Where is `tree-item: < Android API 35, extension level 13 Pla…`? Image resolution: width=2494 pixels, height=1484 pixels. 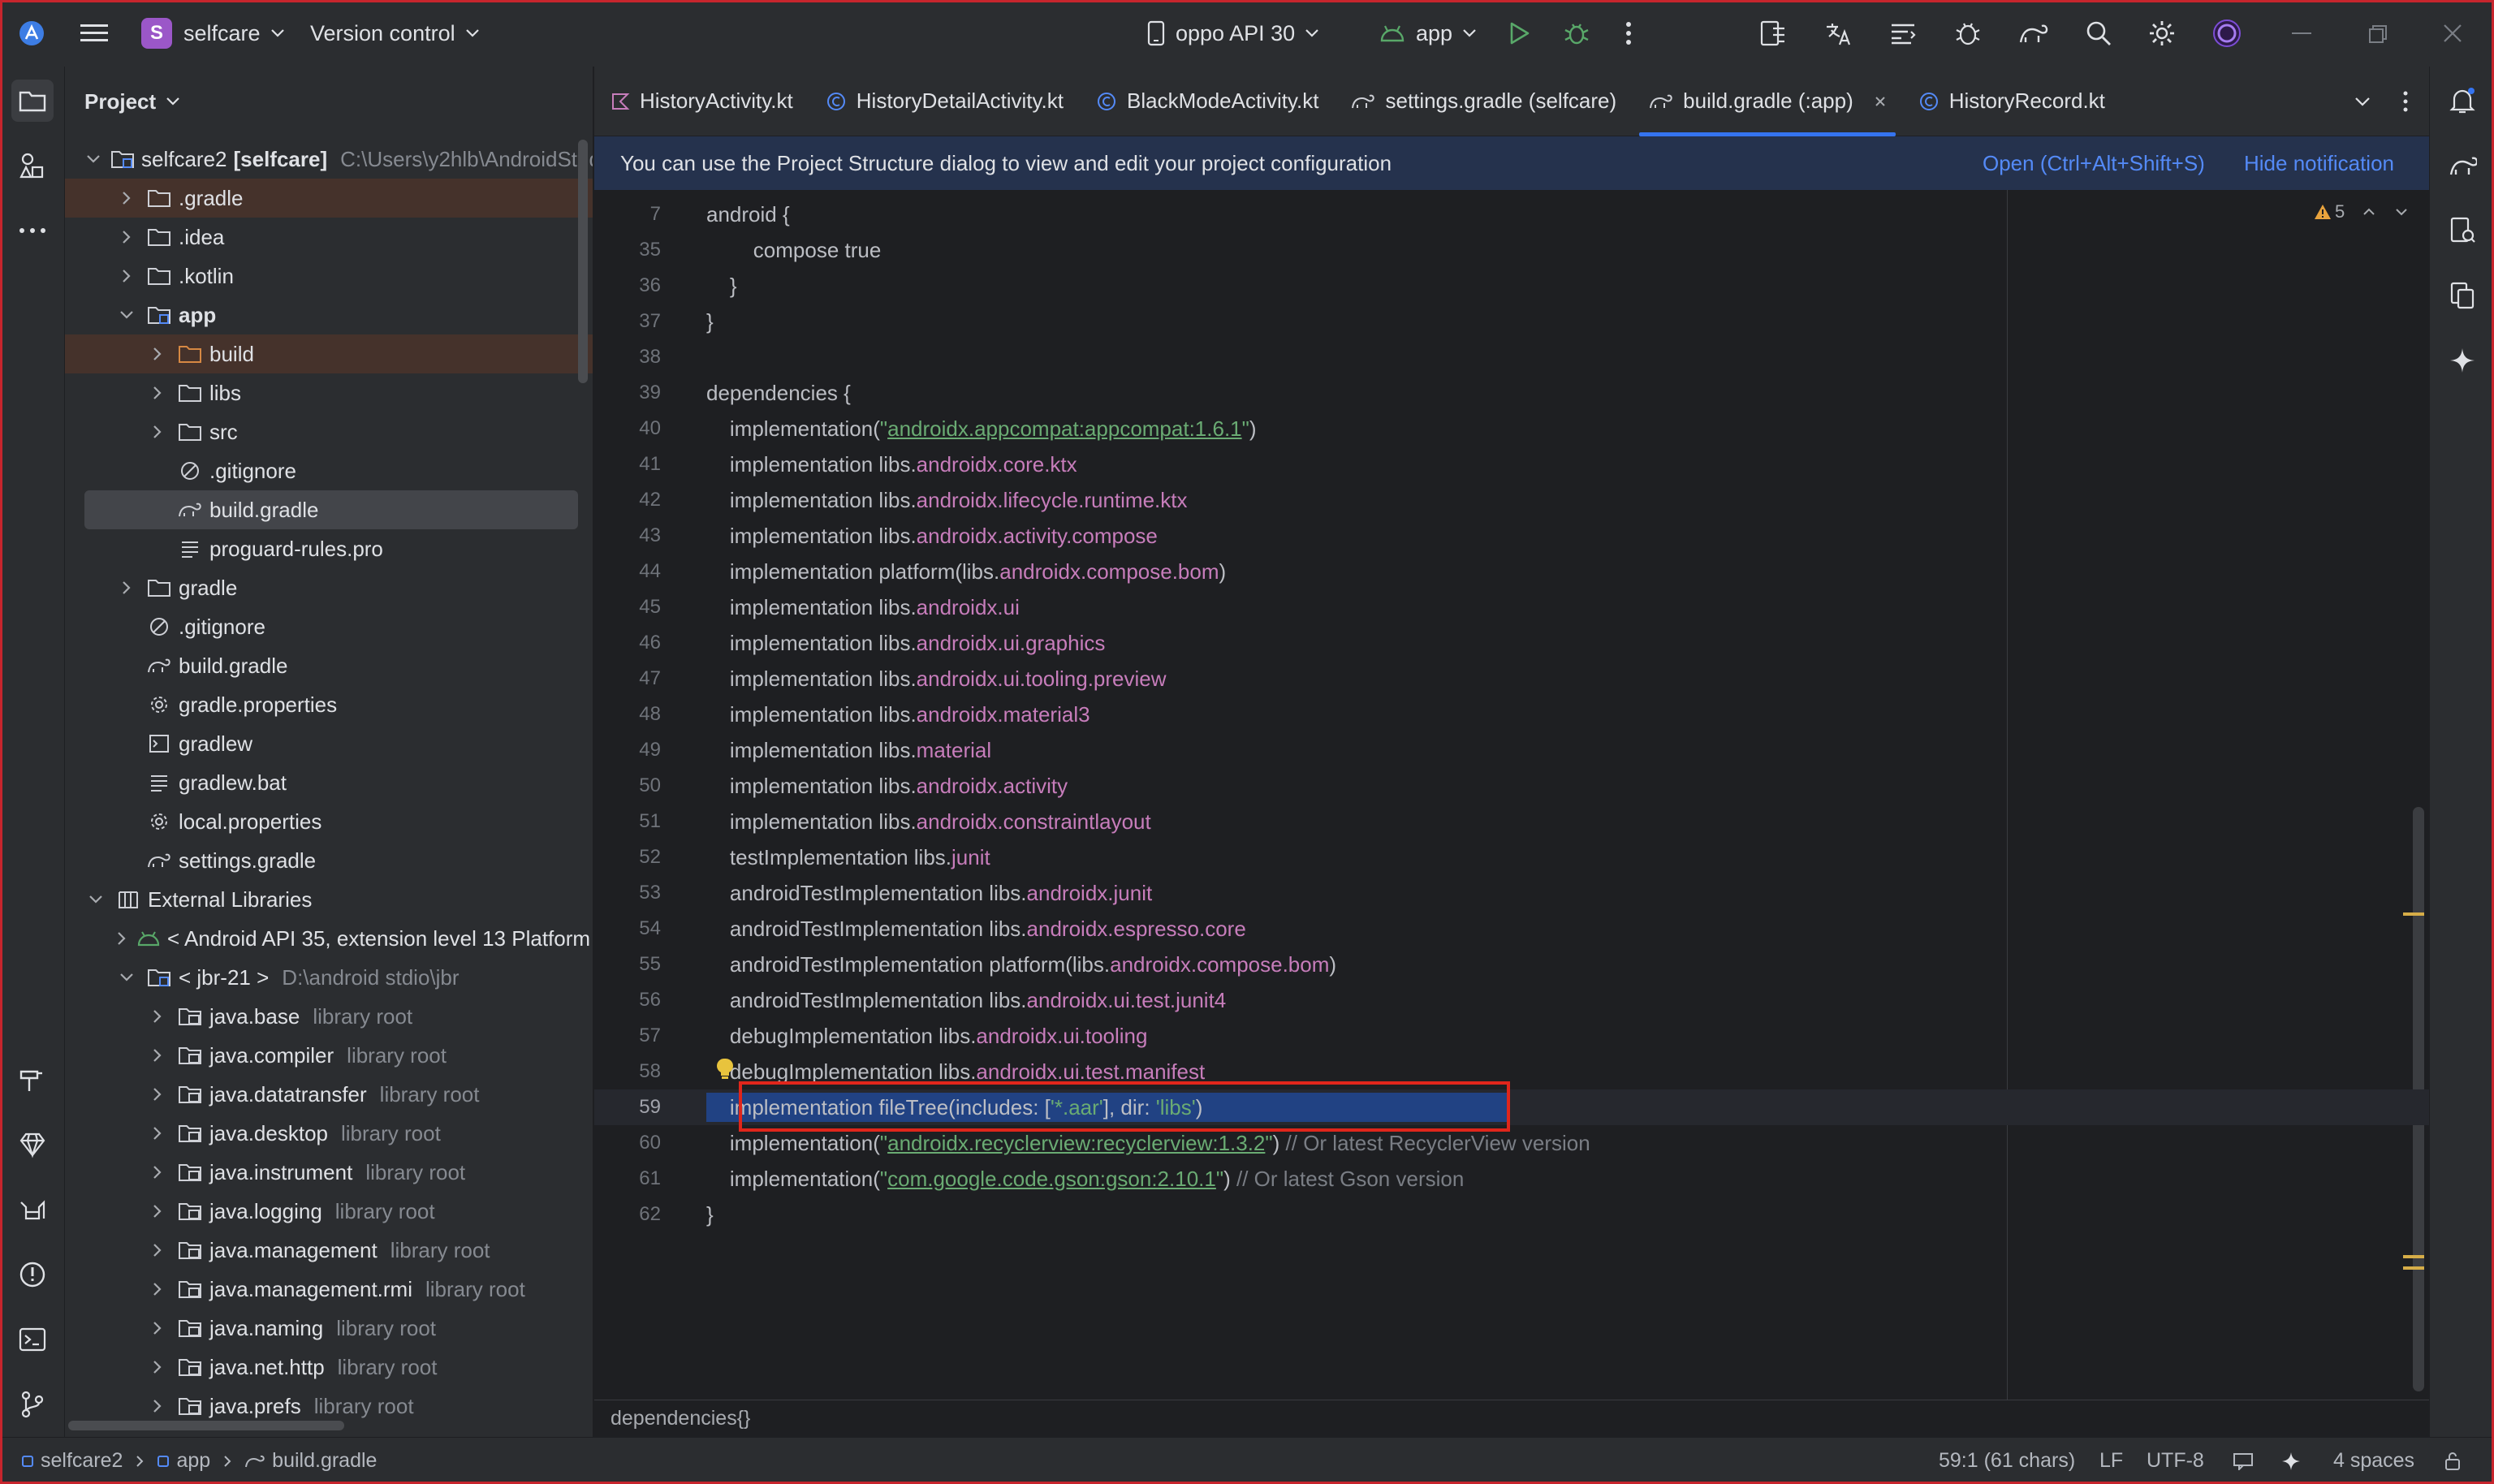
tree-item: < Android API 35, extension level 13 Pla… is located at coordinates (329, 938).